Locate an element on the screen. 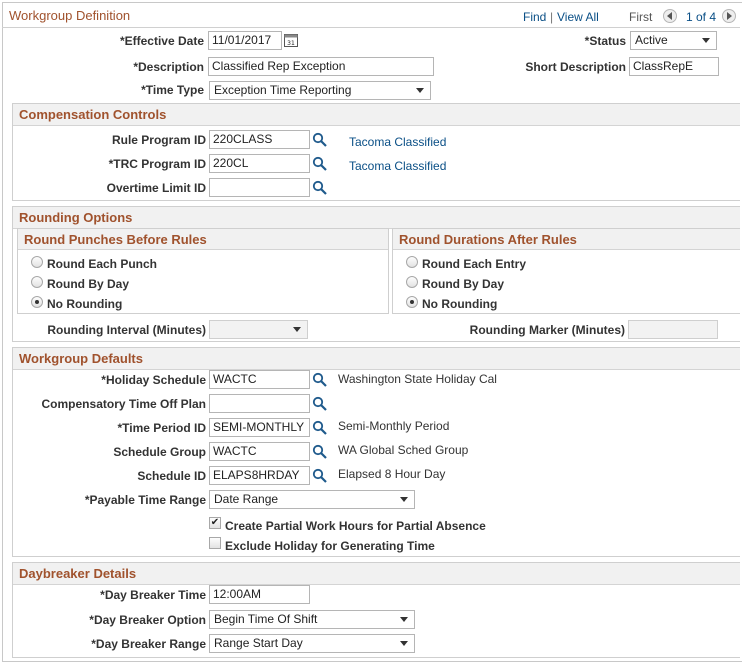 The height and width of the screenshot is (665, 744). duration-round-by-day-label: Round By Day is located at coordinates (463, 284).